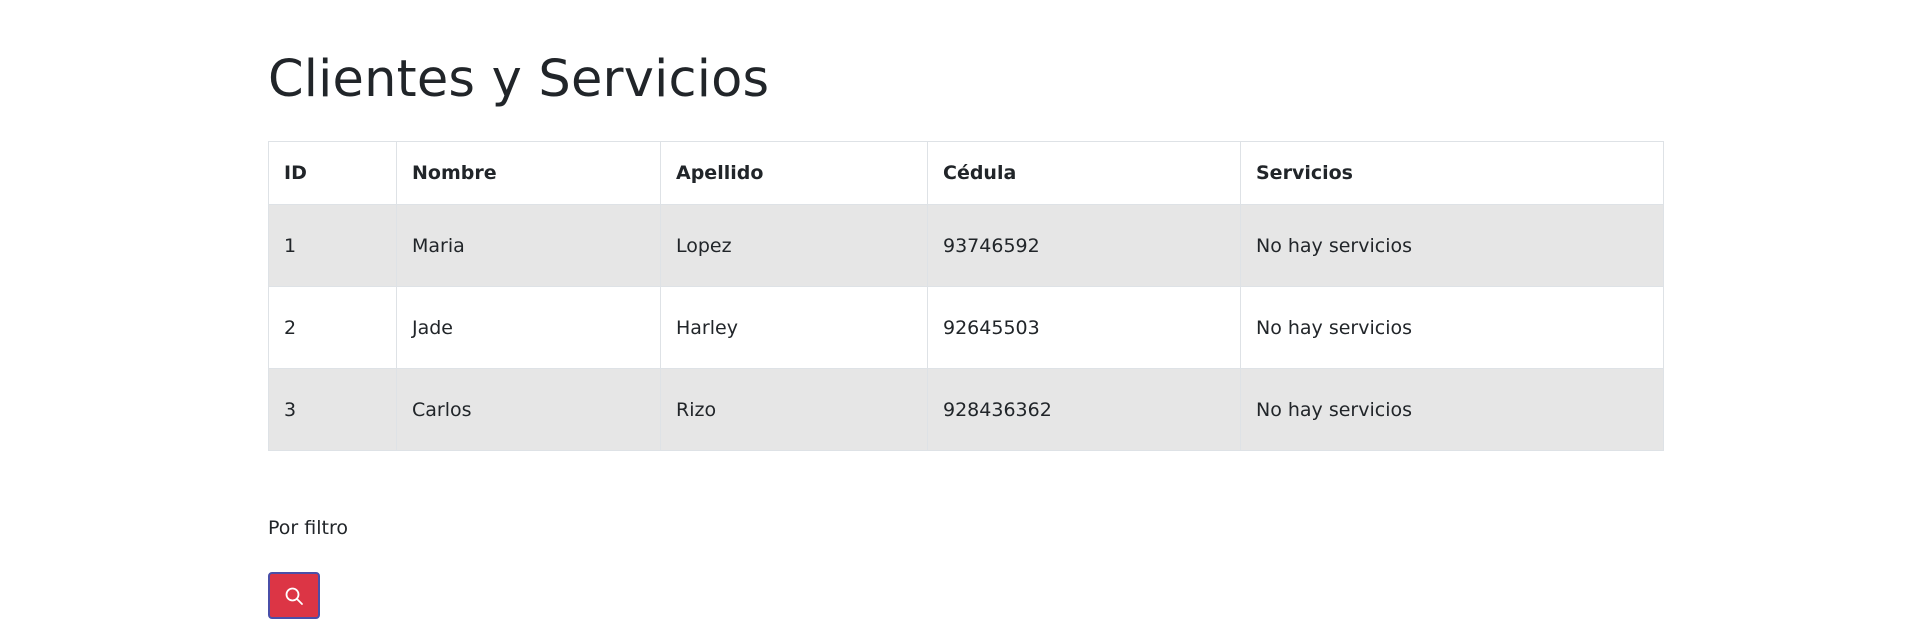  What do you see at coordinates (794, 409) in the screenshot?
I see `cell-apellido: Rizo` at bounding box center [794, 409].